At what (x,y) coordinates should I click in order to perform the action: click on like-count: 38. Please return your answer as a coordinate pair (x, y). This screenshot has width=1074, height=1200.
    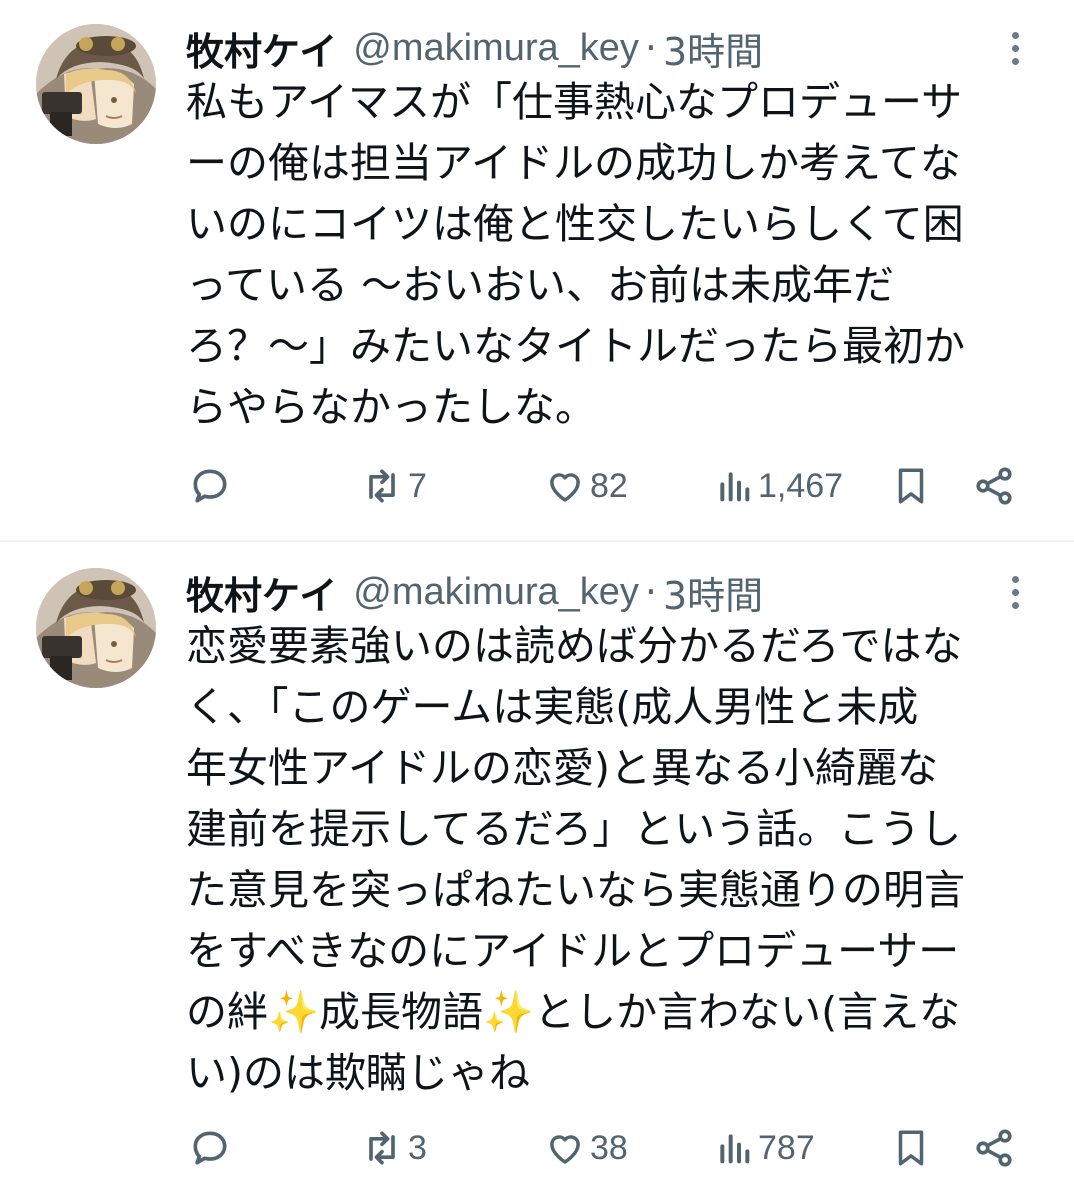
    Looking at the image, I should click on (609, 1147).